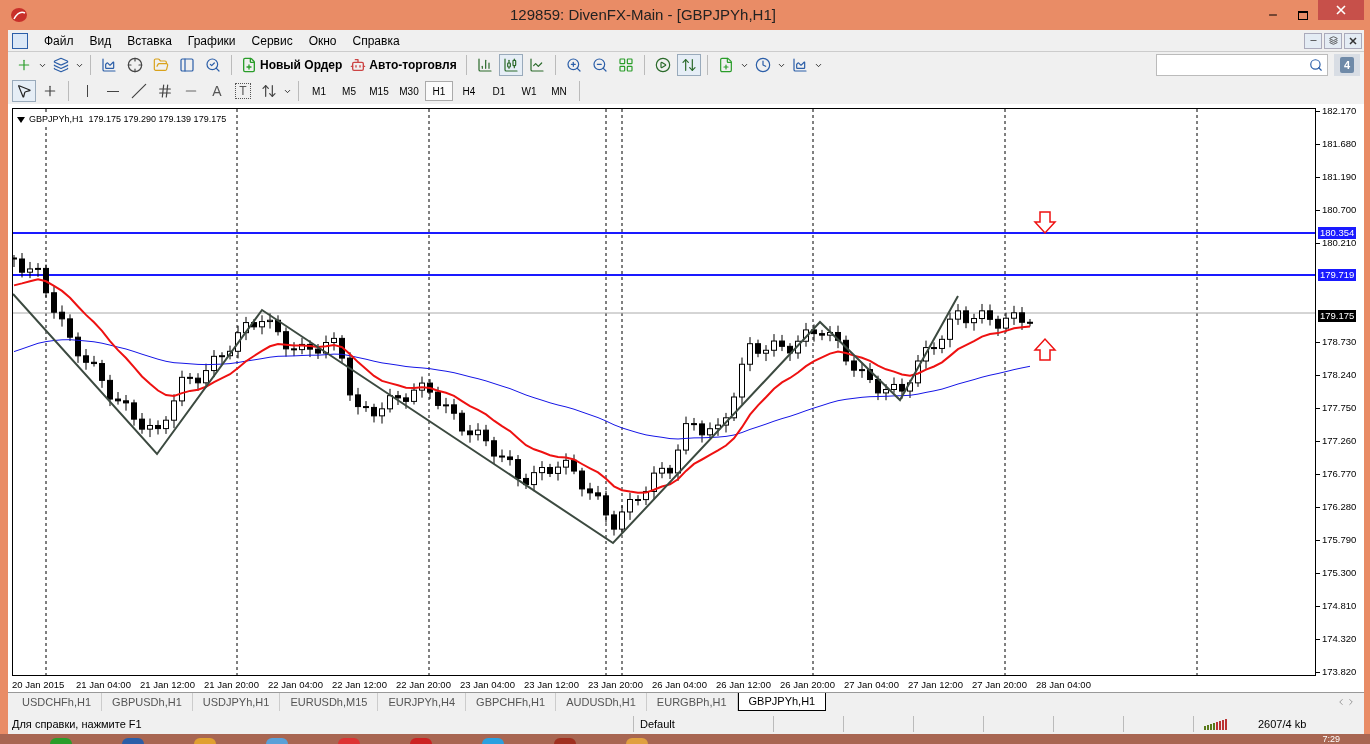 The width and height of the screenshot is (1370, 744). I want to click on time-axis-label: 23 Jan 04:00, so click(488, 685).